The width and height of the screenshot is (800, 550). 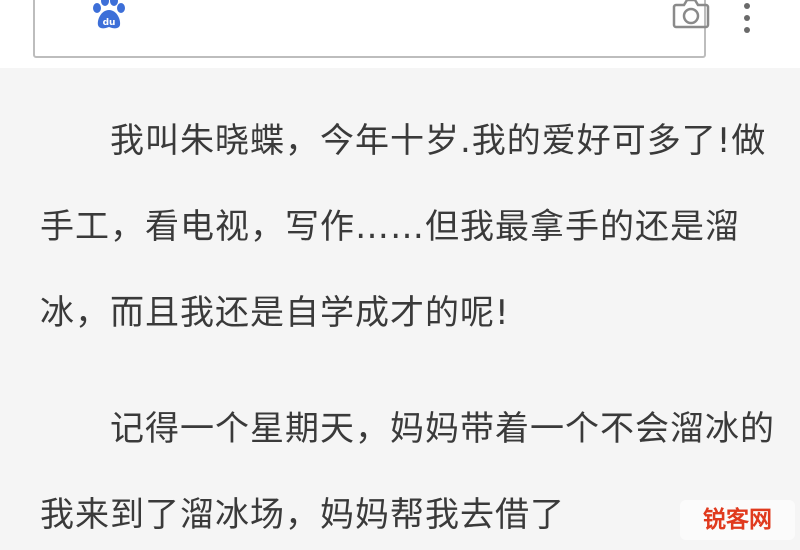 I want to click on more-vertical-icon, so click(x=747, y=20).